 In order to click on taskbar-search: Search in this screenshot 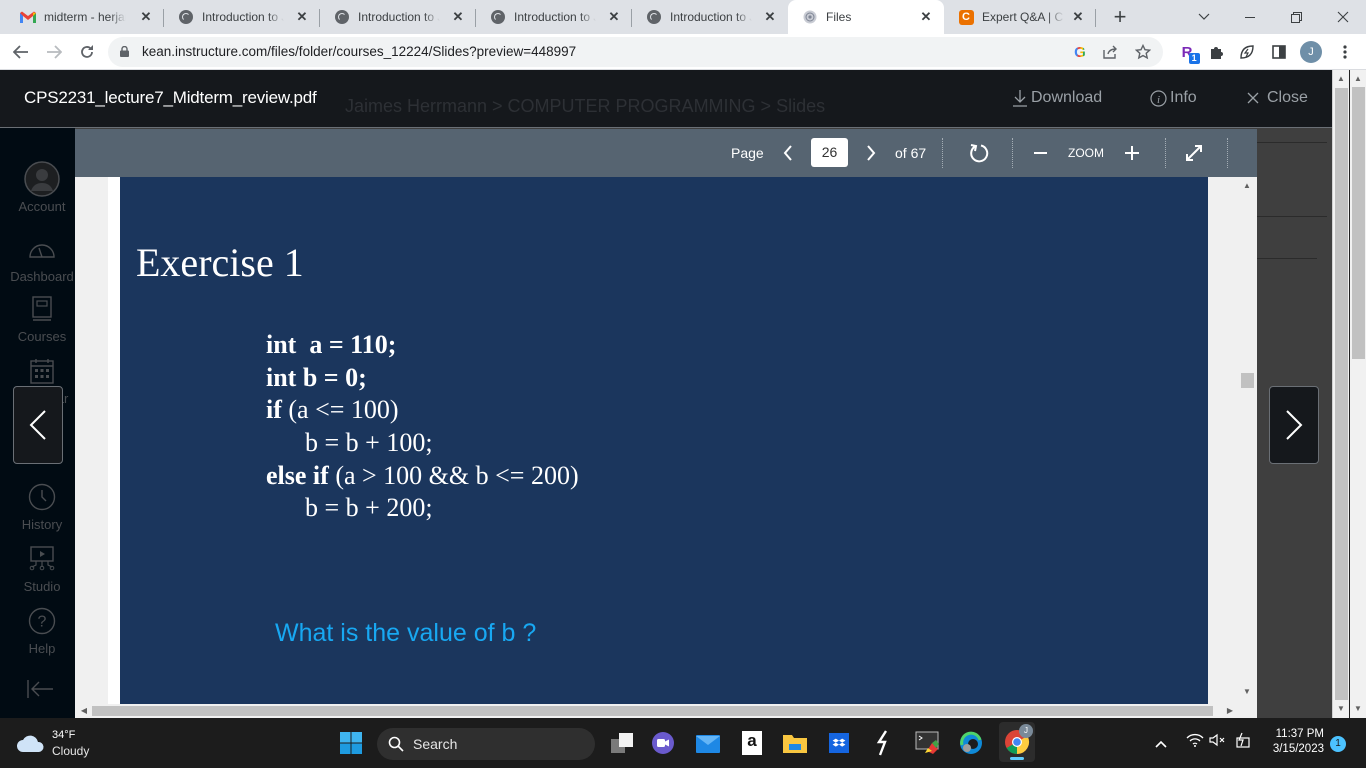, I will do `click(486, 744)`.